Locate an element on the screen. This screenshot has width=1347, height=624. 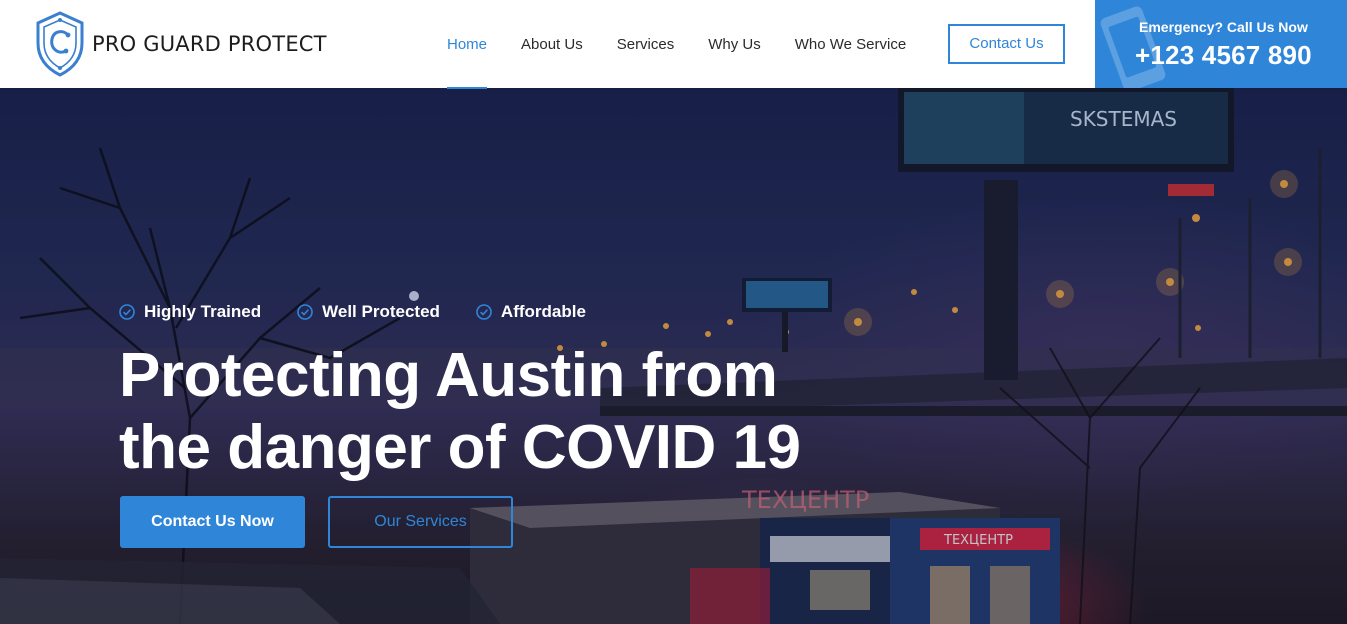
logo: PRO GUARD PROTECT is located at coordinates (180, 44).